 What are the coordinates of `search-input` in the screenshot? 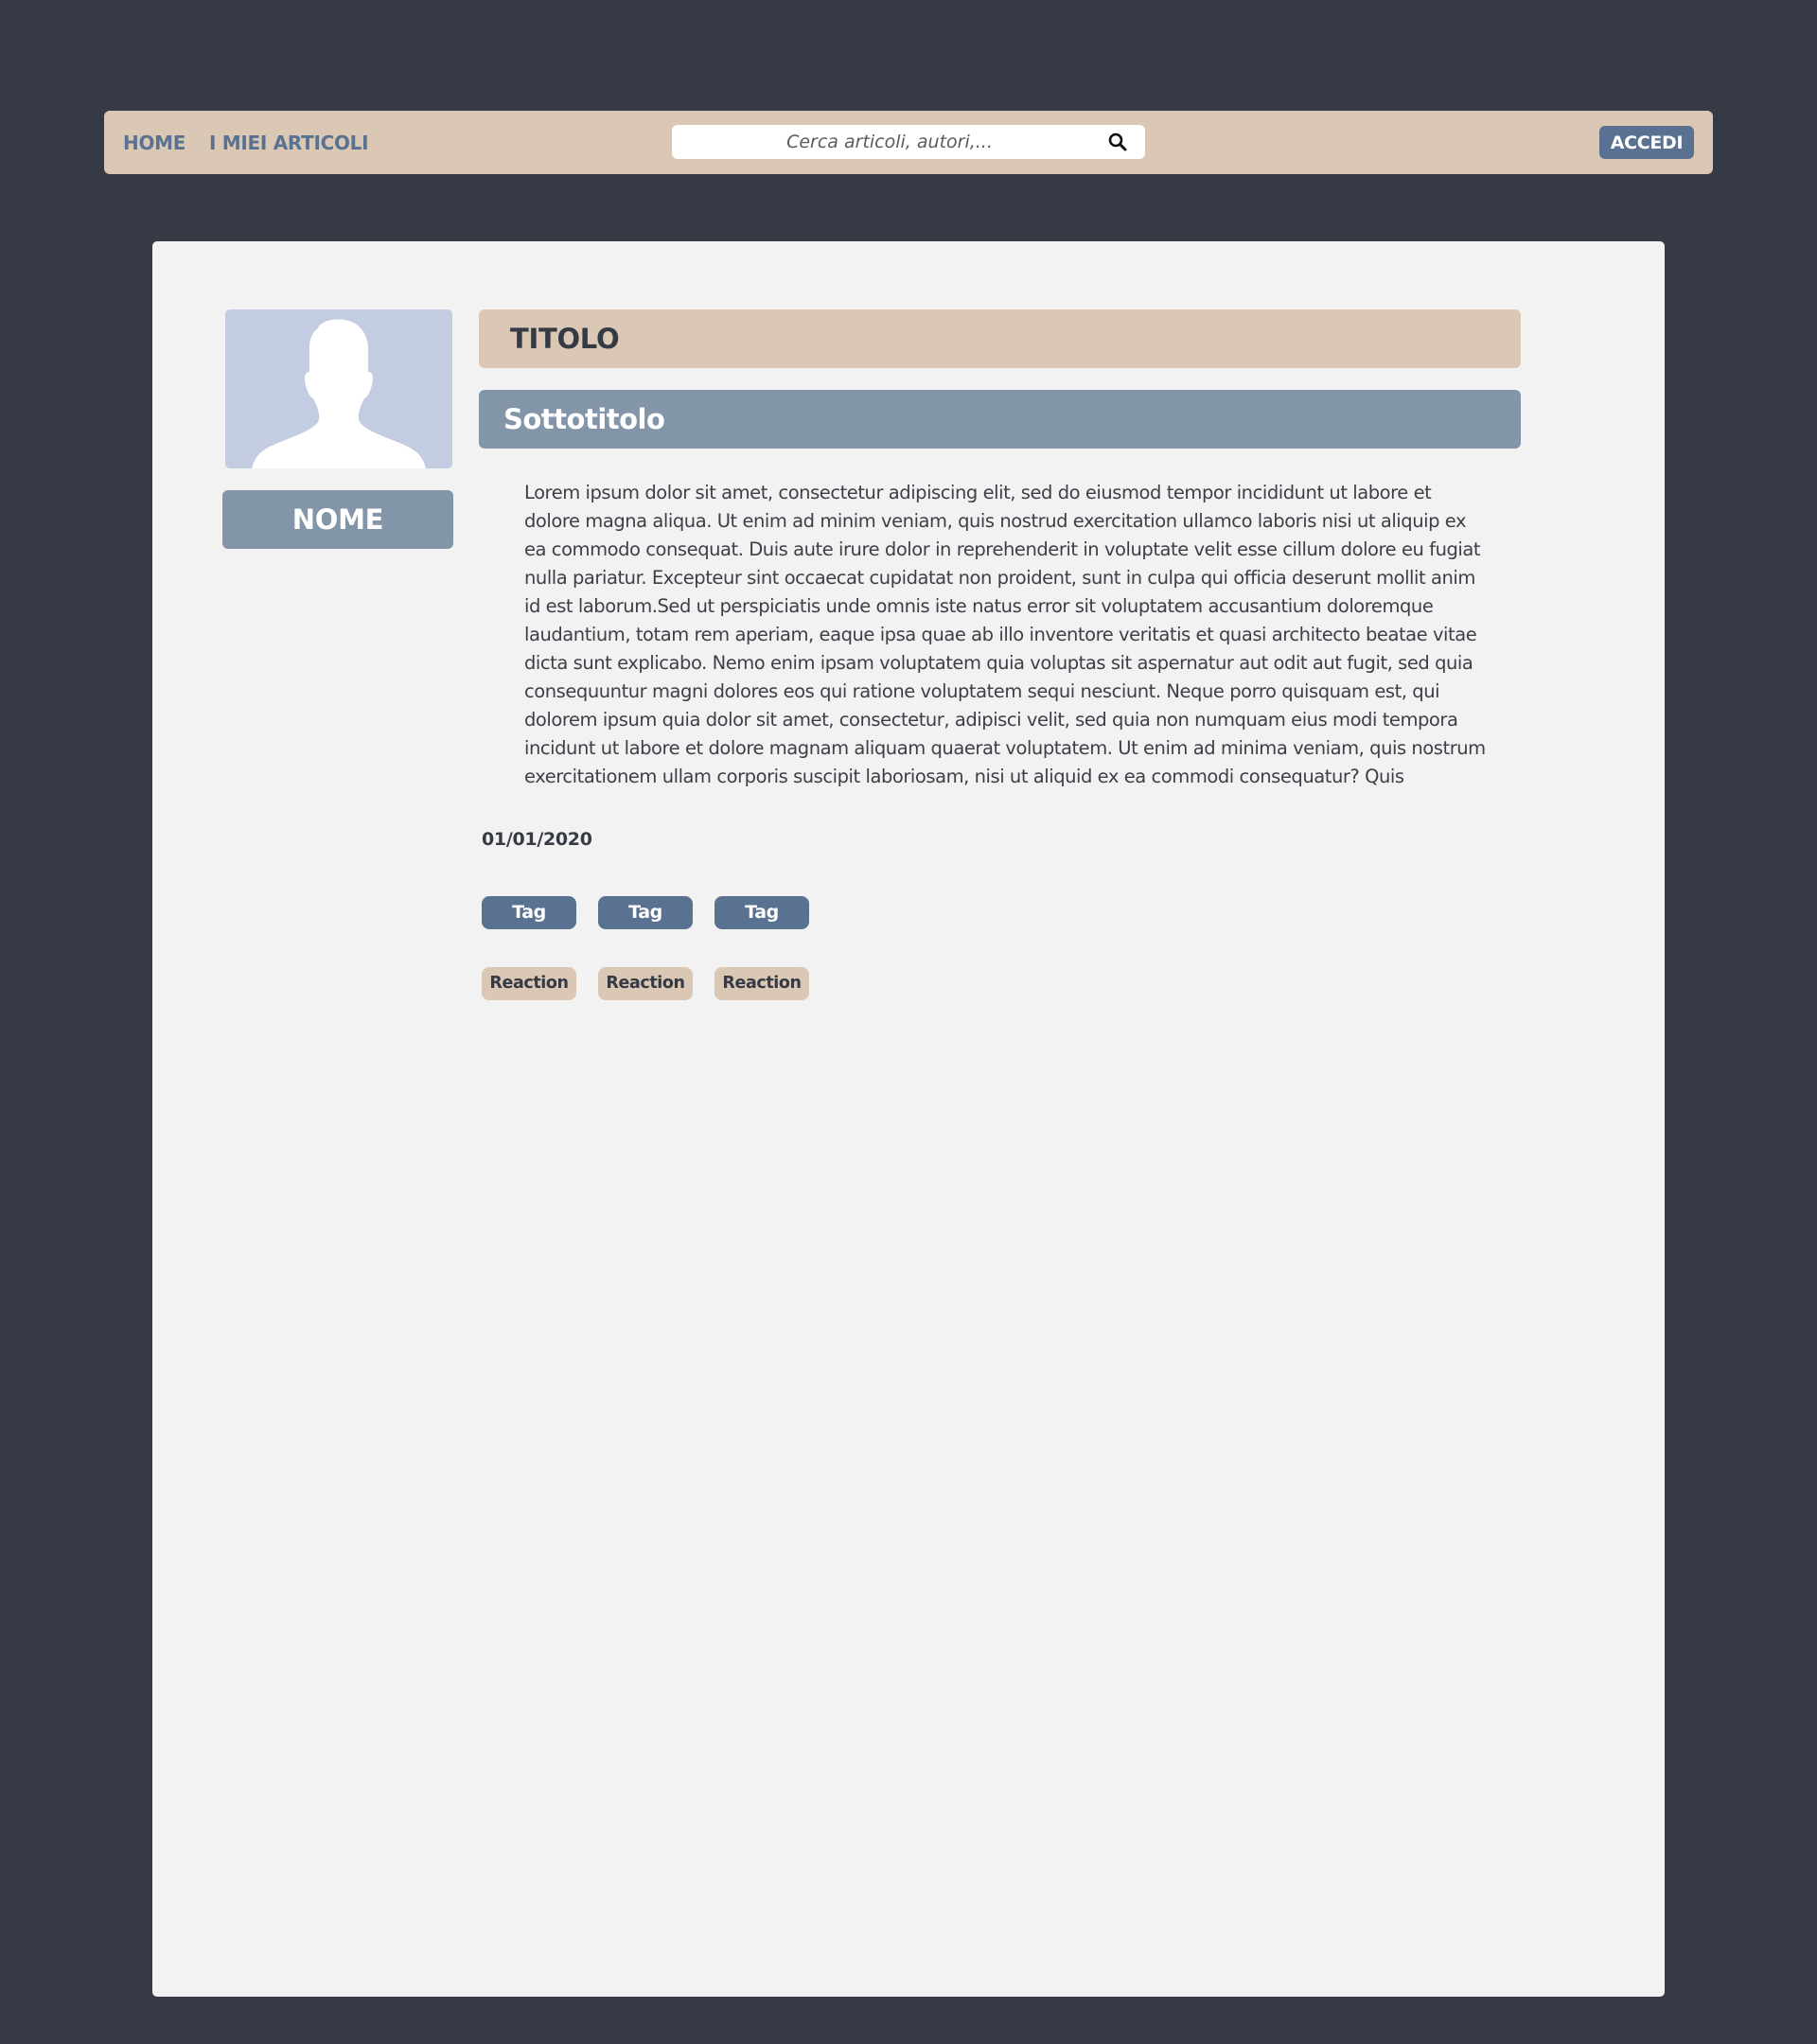 It's located at (889, 142).